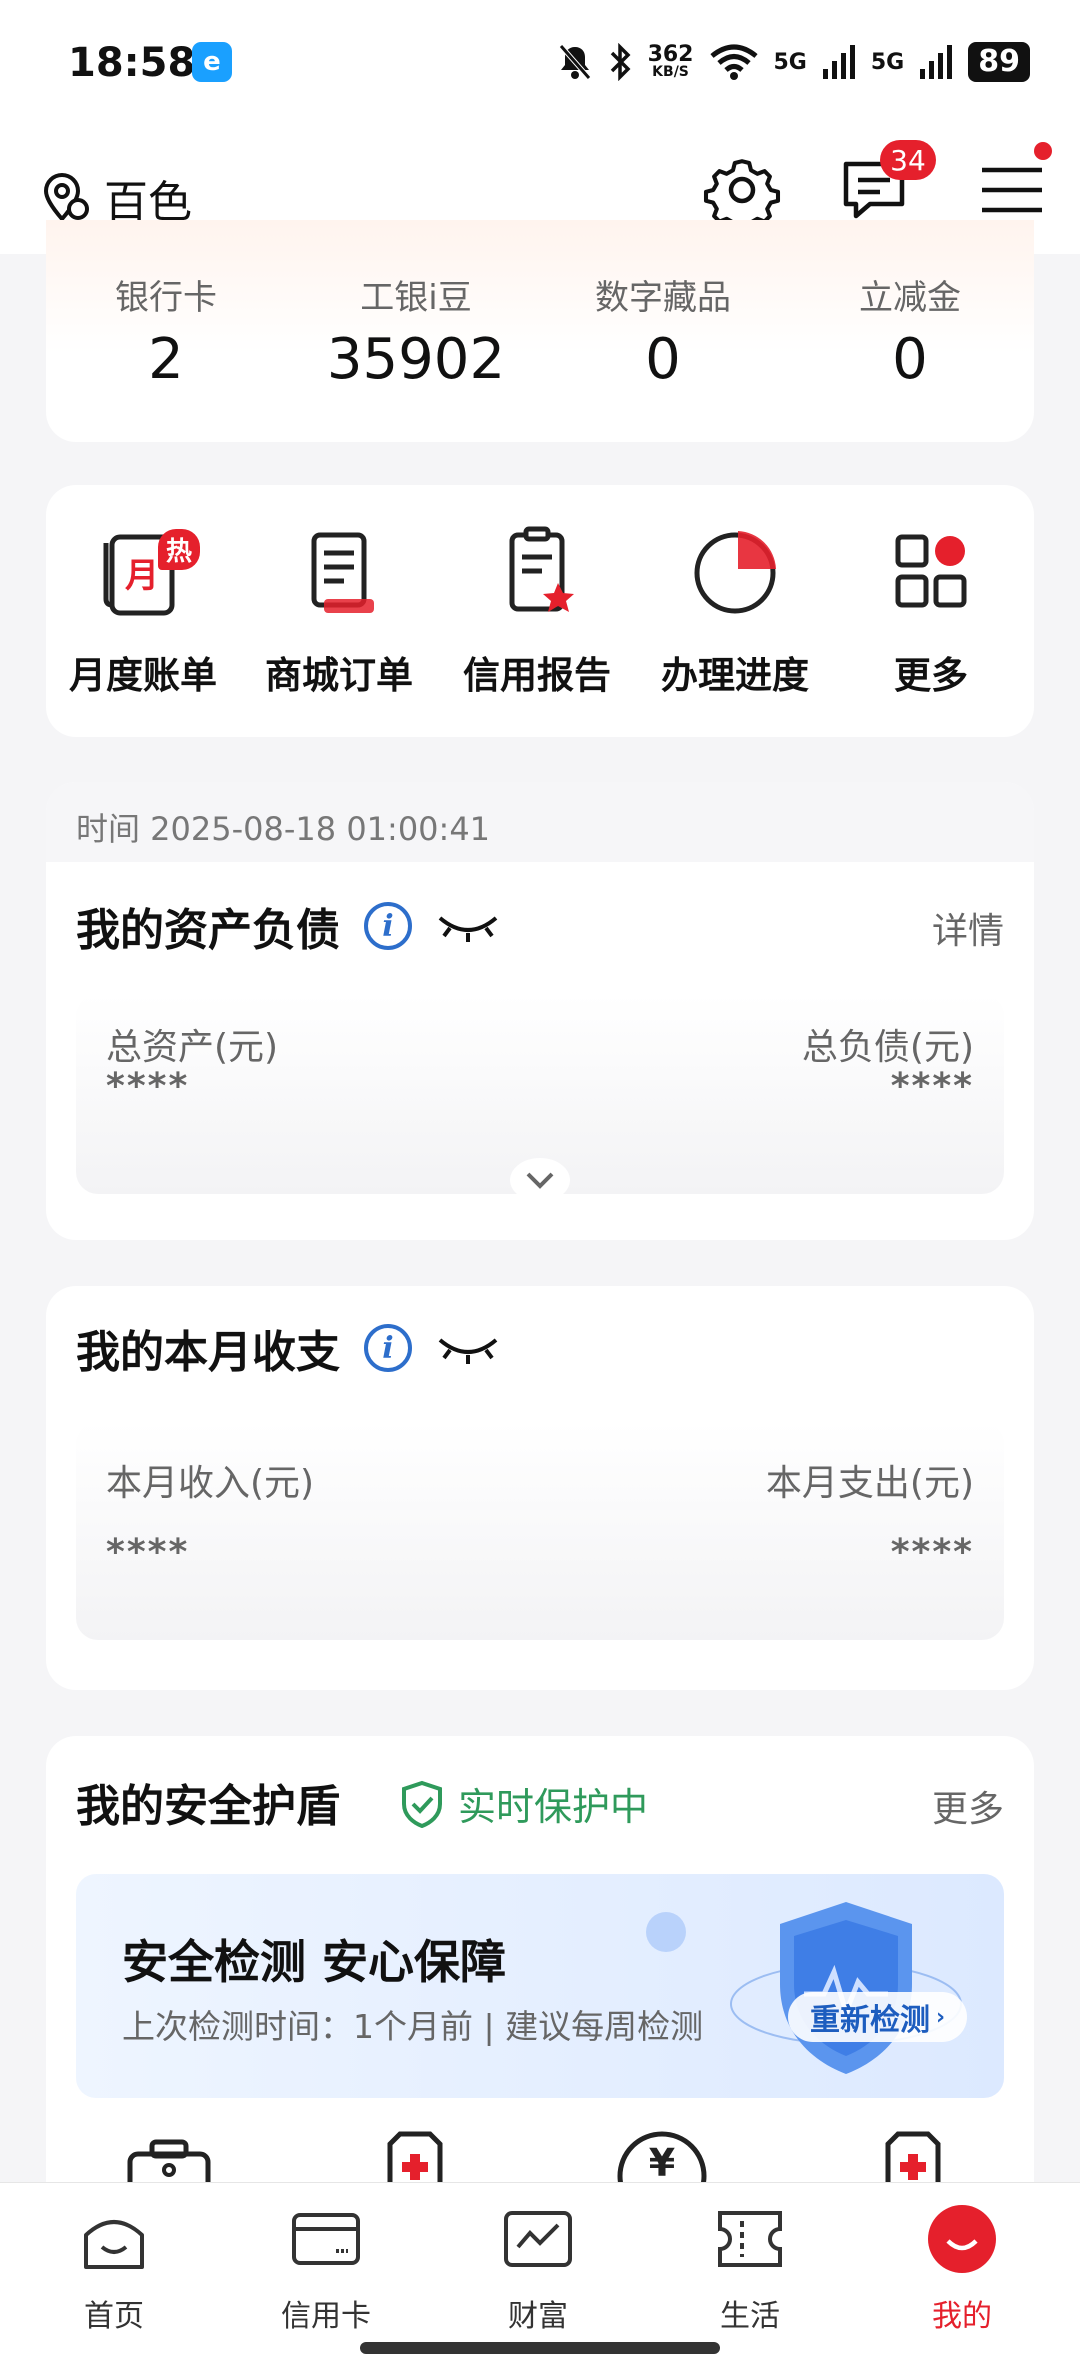 The image size is (1080, 2376). I want to click on income-summary: 本月收入(元) 本月支出(元) **** ****, so click(540, 1531).